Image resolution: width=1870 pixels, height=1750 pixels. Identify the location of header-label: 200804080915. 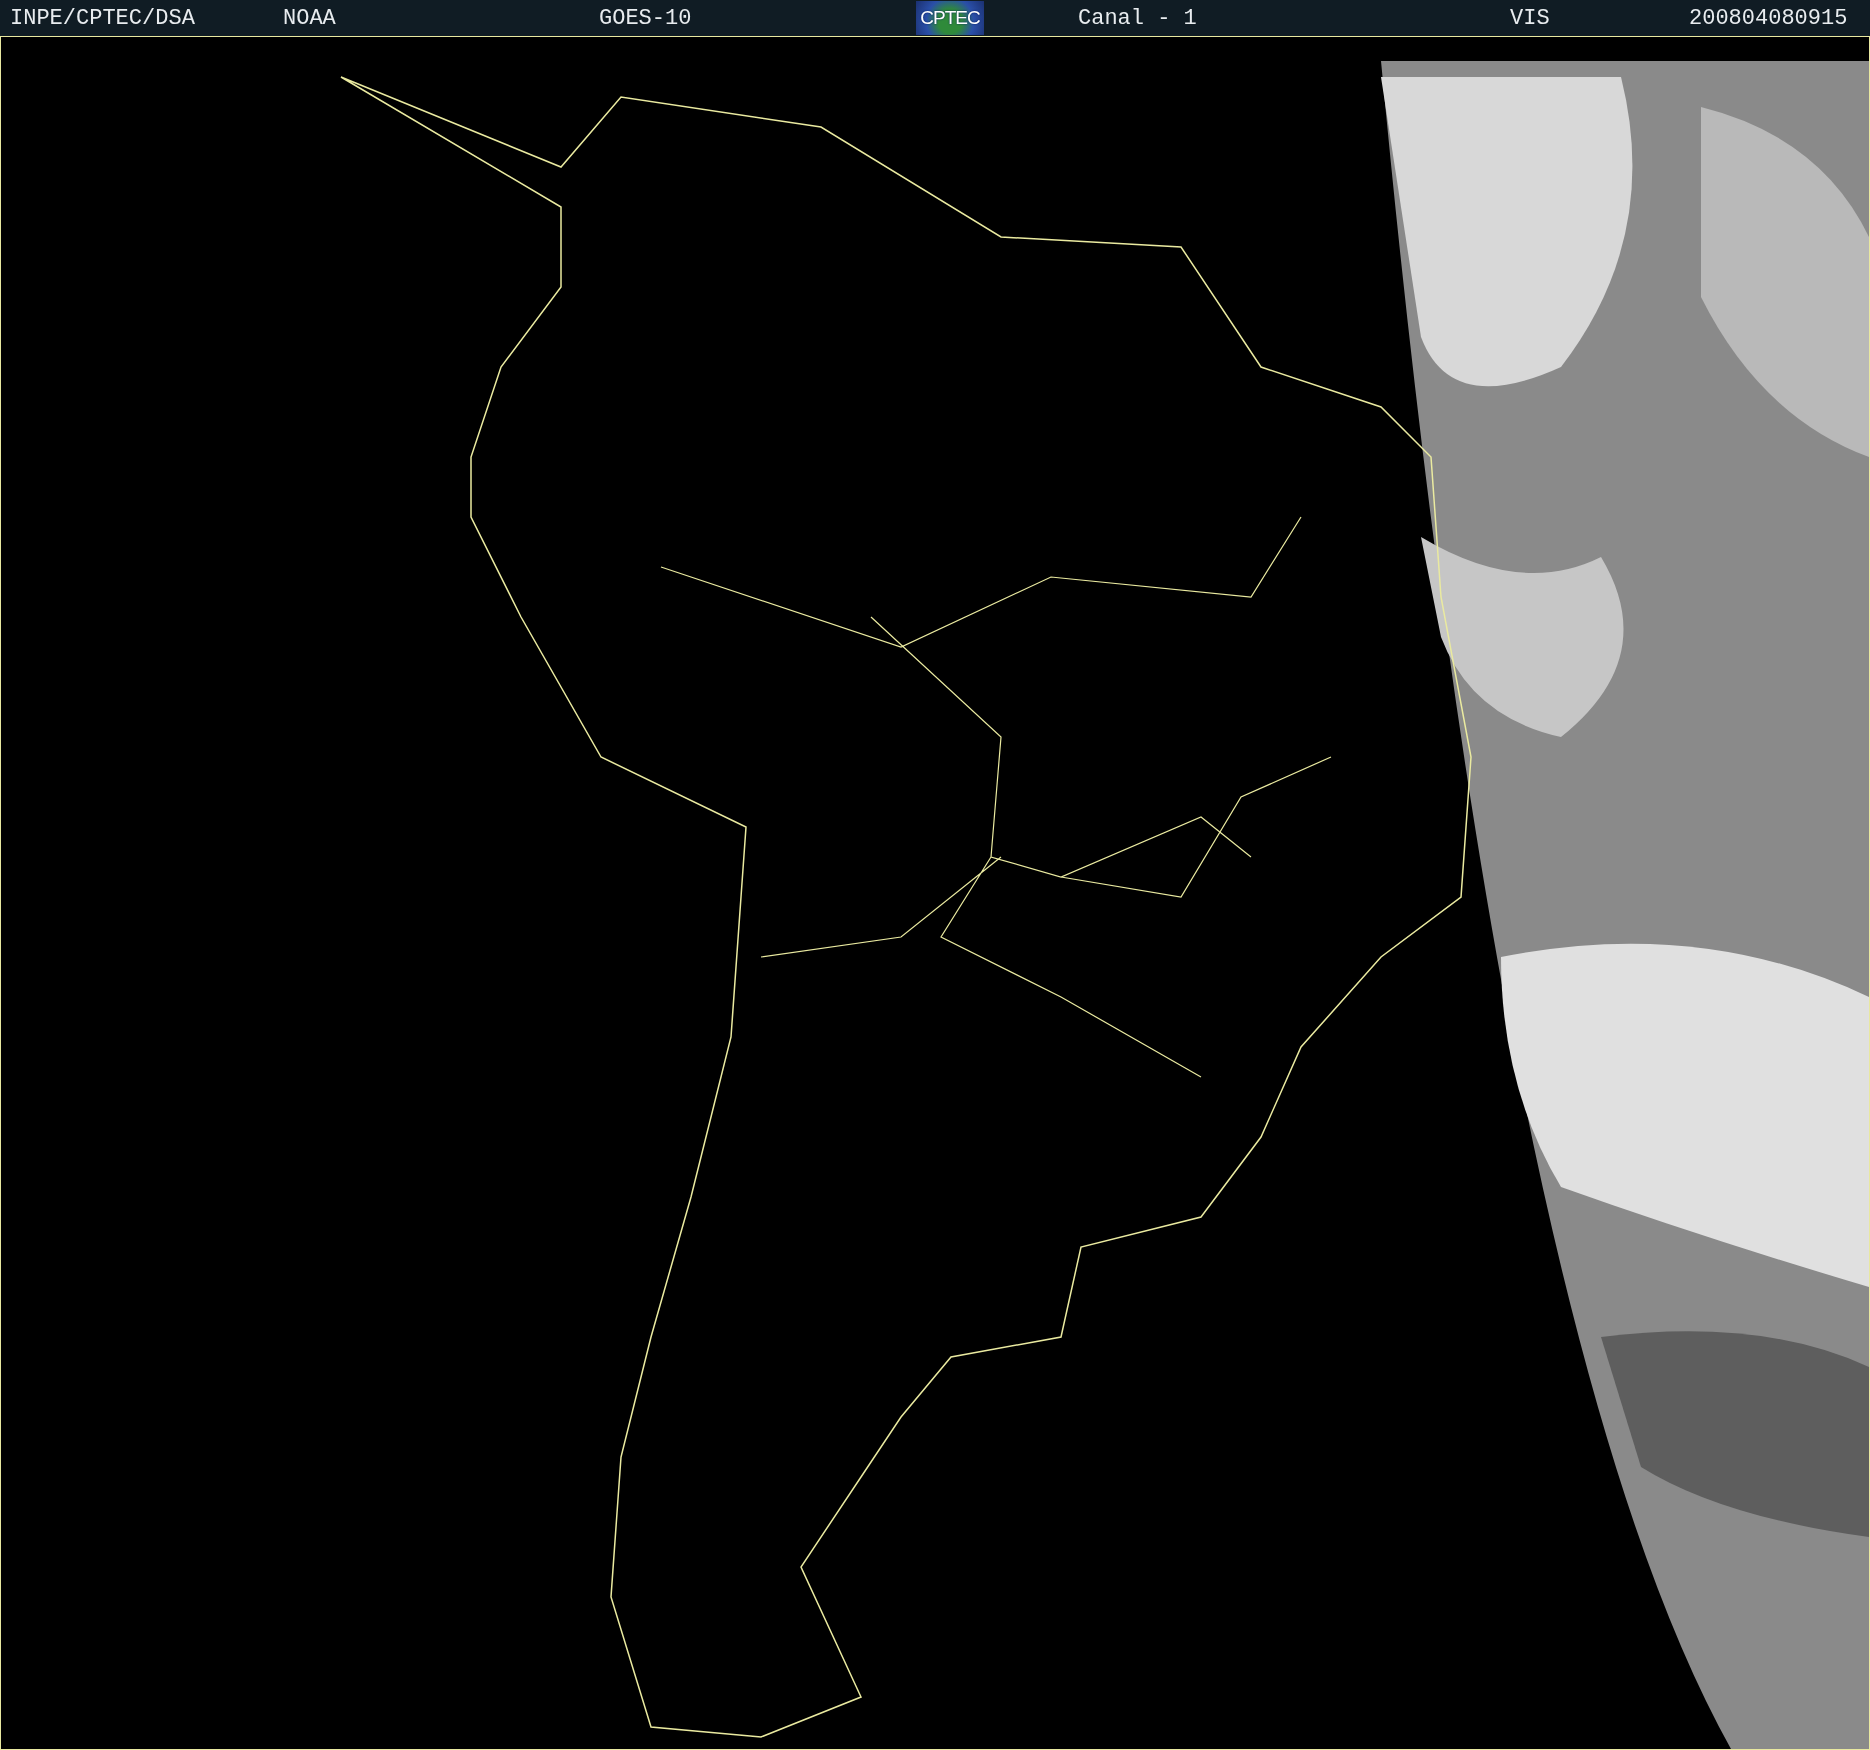
(1768, 18).